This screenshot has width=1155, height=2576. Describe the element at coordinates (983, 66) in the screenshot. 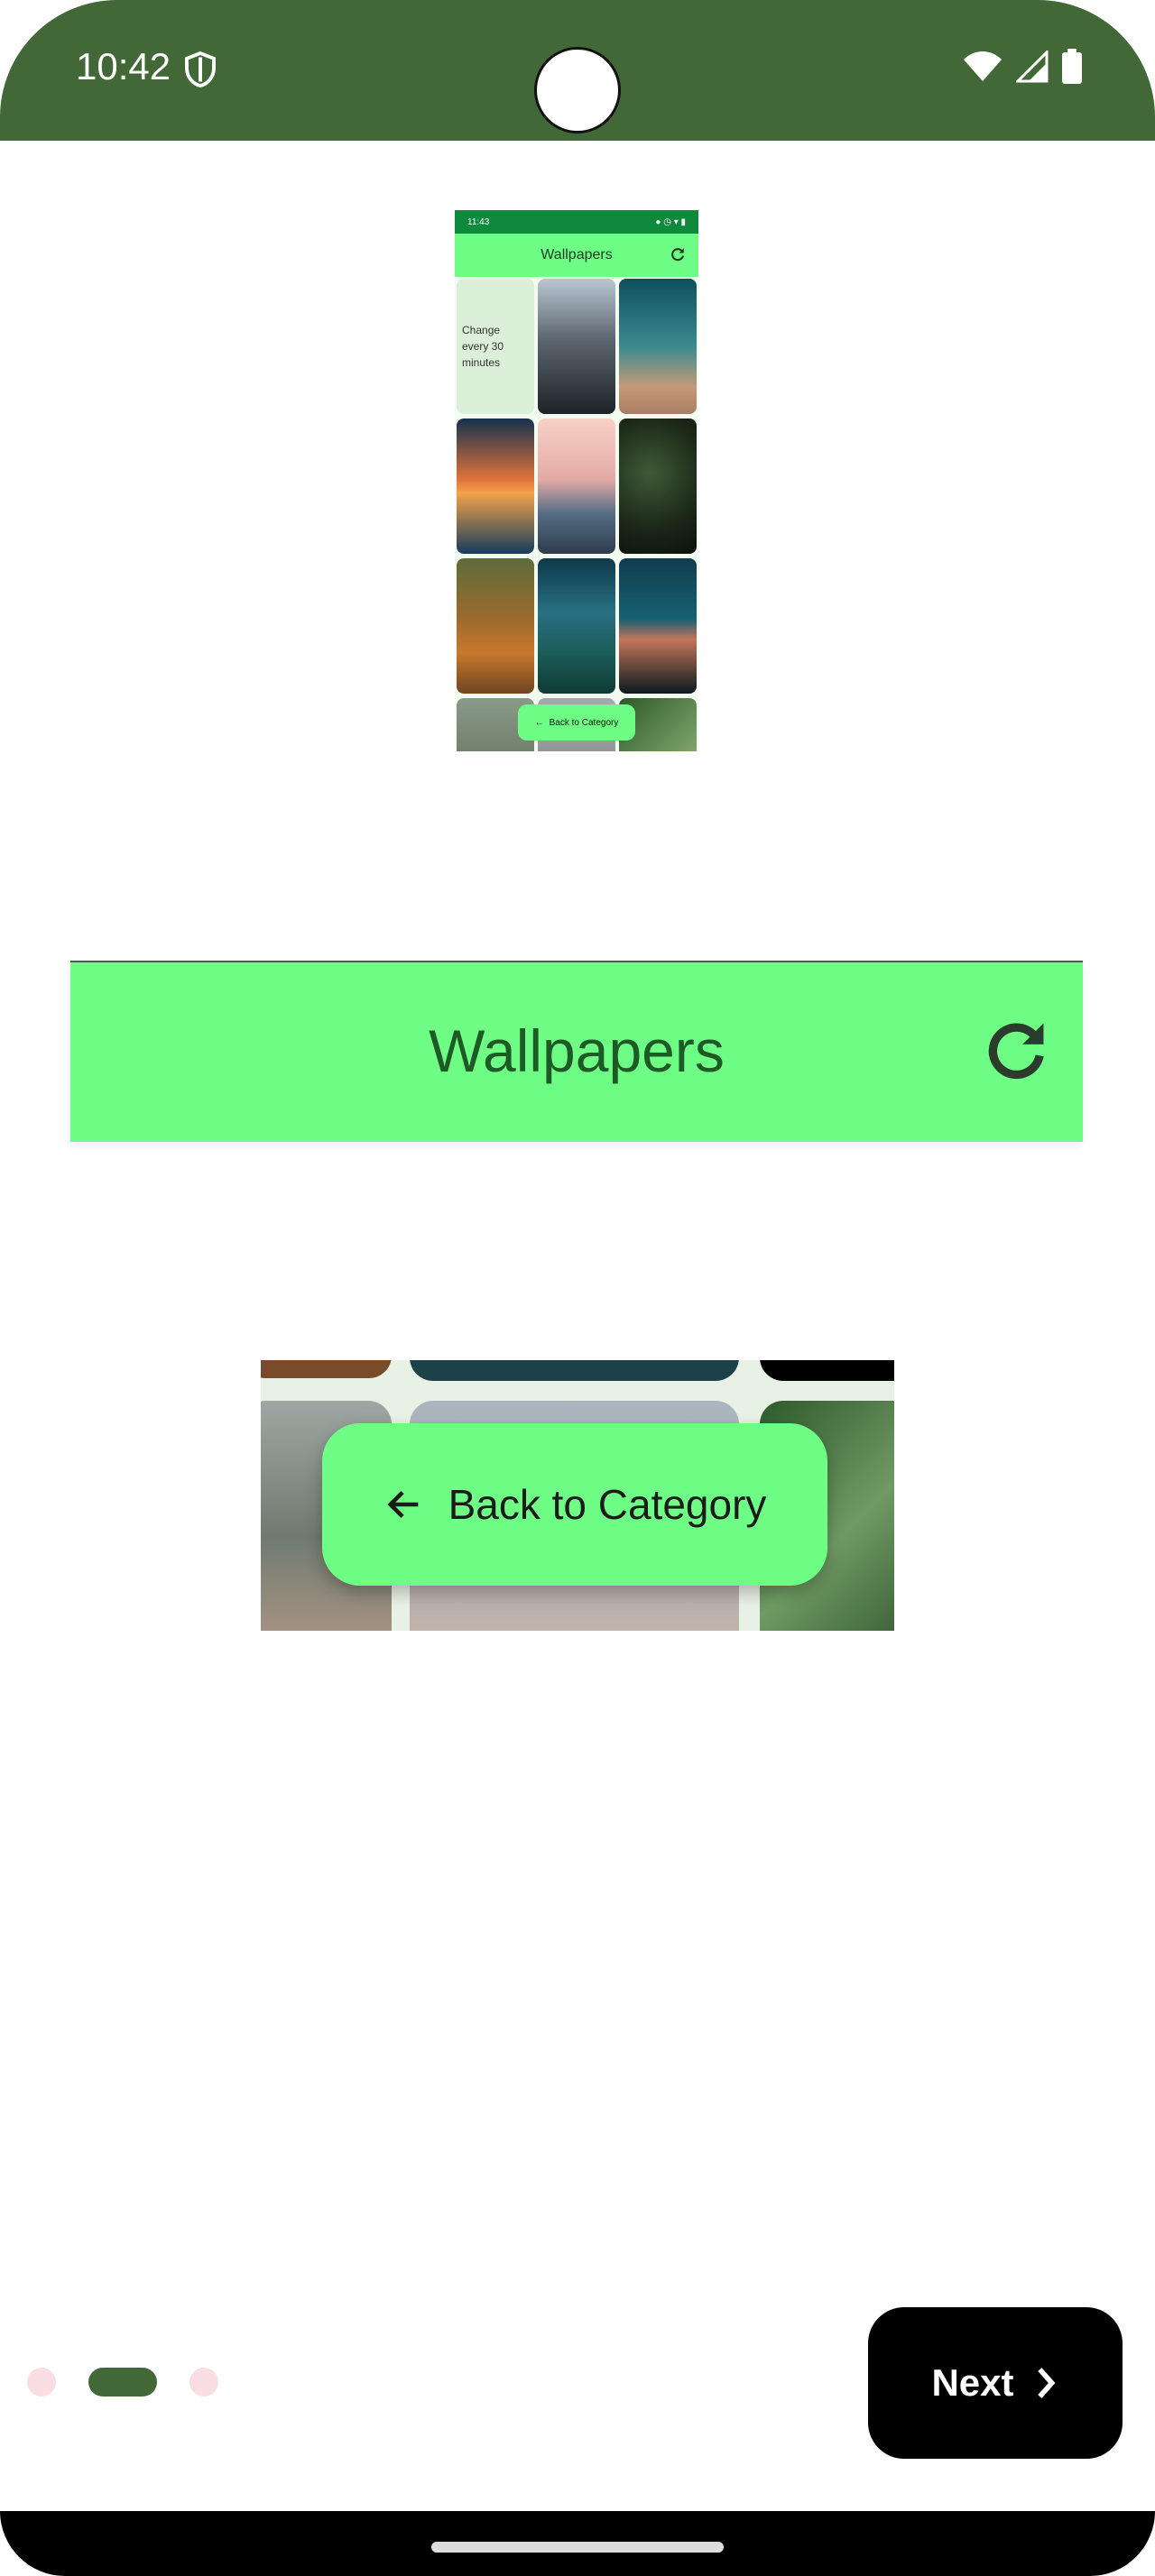

I see `wifi-icon` at that location.